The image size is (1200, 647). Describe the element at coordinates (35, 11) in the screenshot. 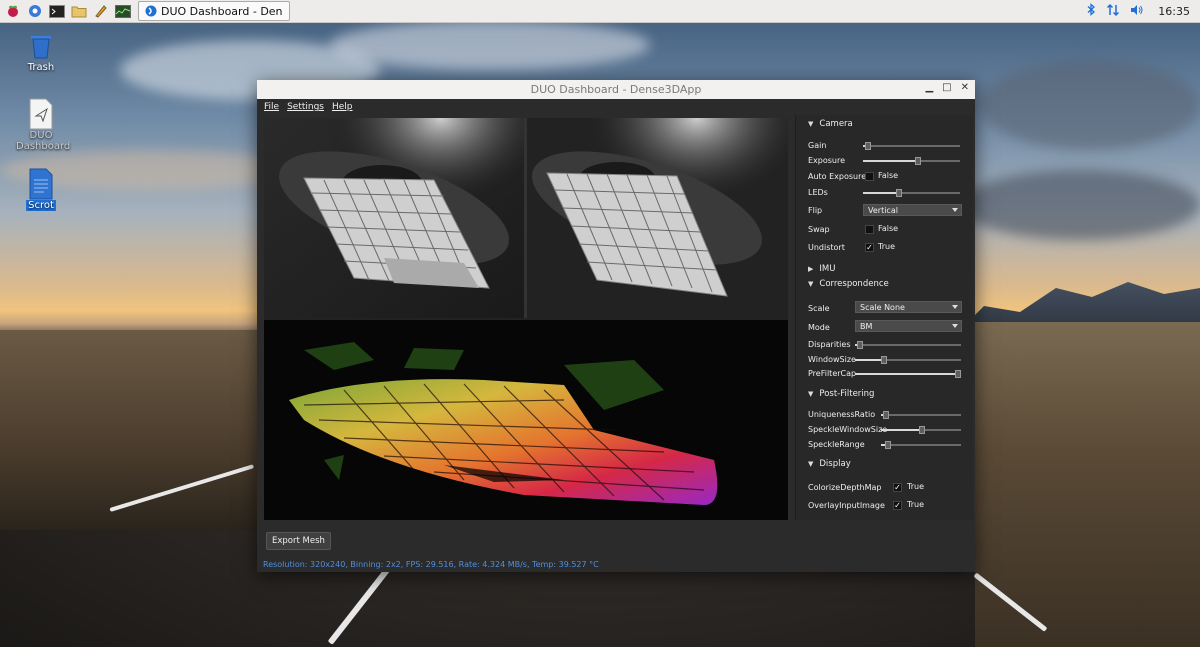

I see `browser-icon` at that location.